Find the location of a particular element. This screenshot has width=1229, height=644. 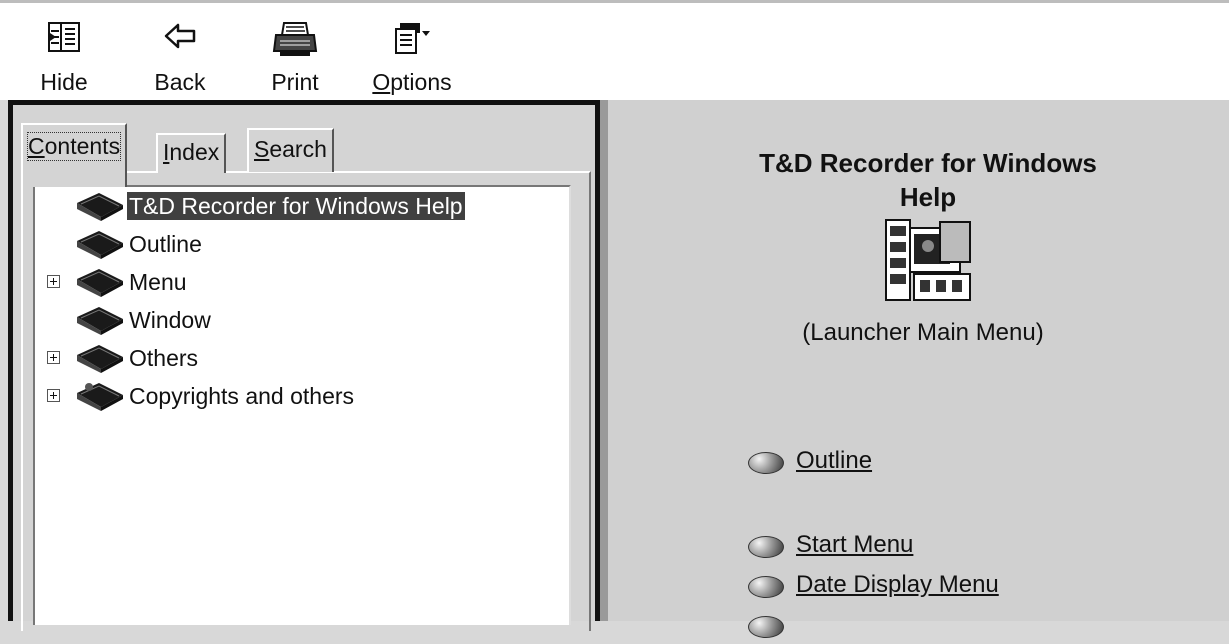

options-label: Options is located at coordinates (412, 82).